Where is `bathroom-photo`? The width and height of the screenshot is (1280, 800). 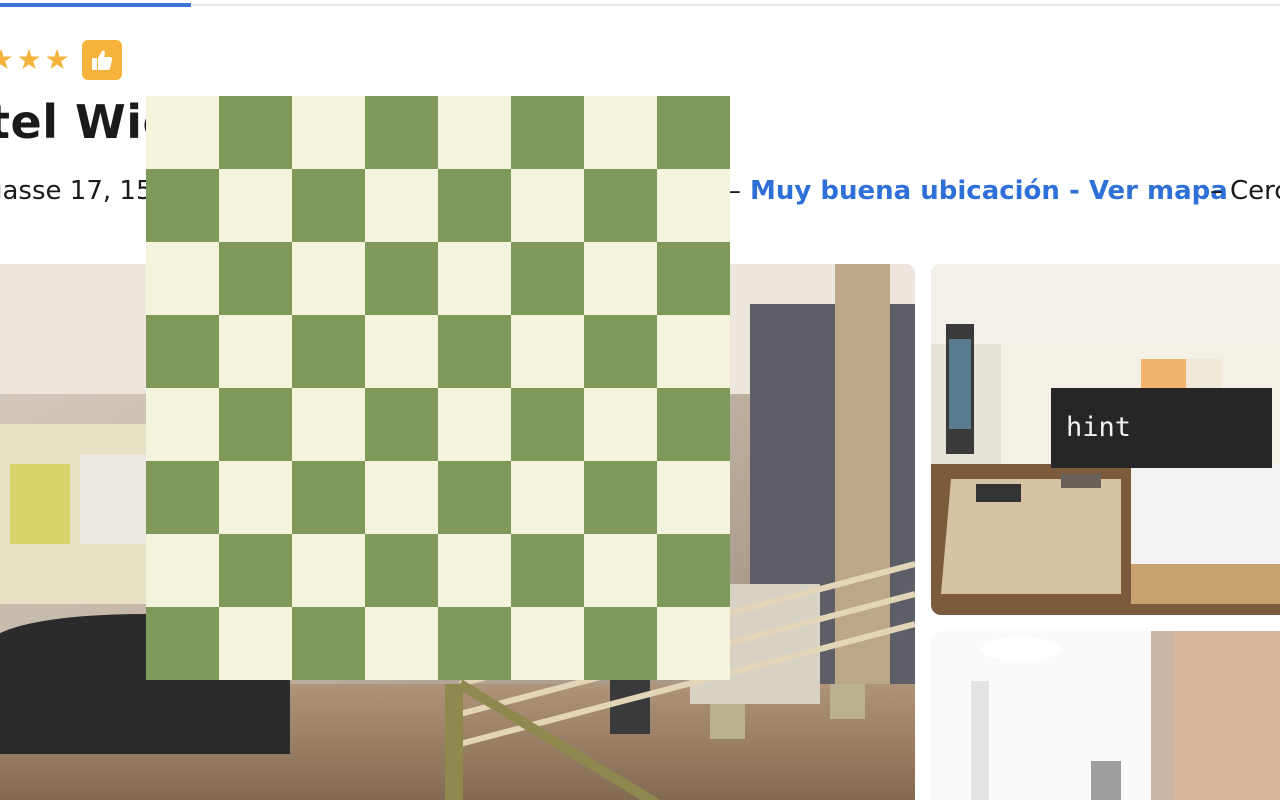
bathroom-photo is located at coordinates (1105, 715).